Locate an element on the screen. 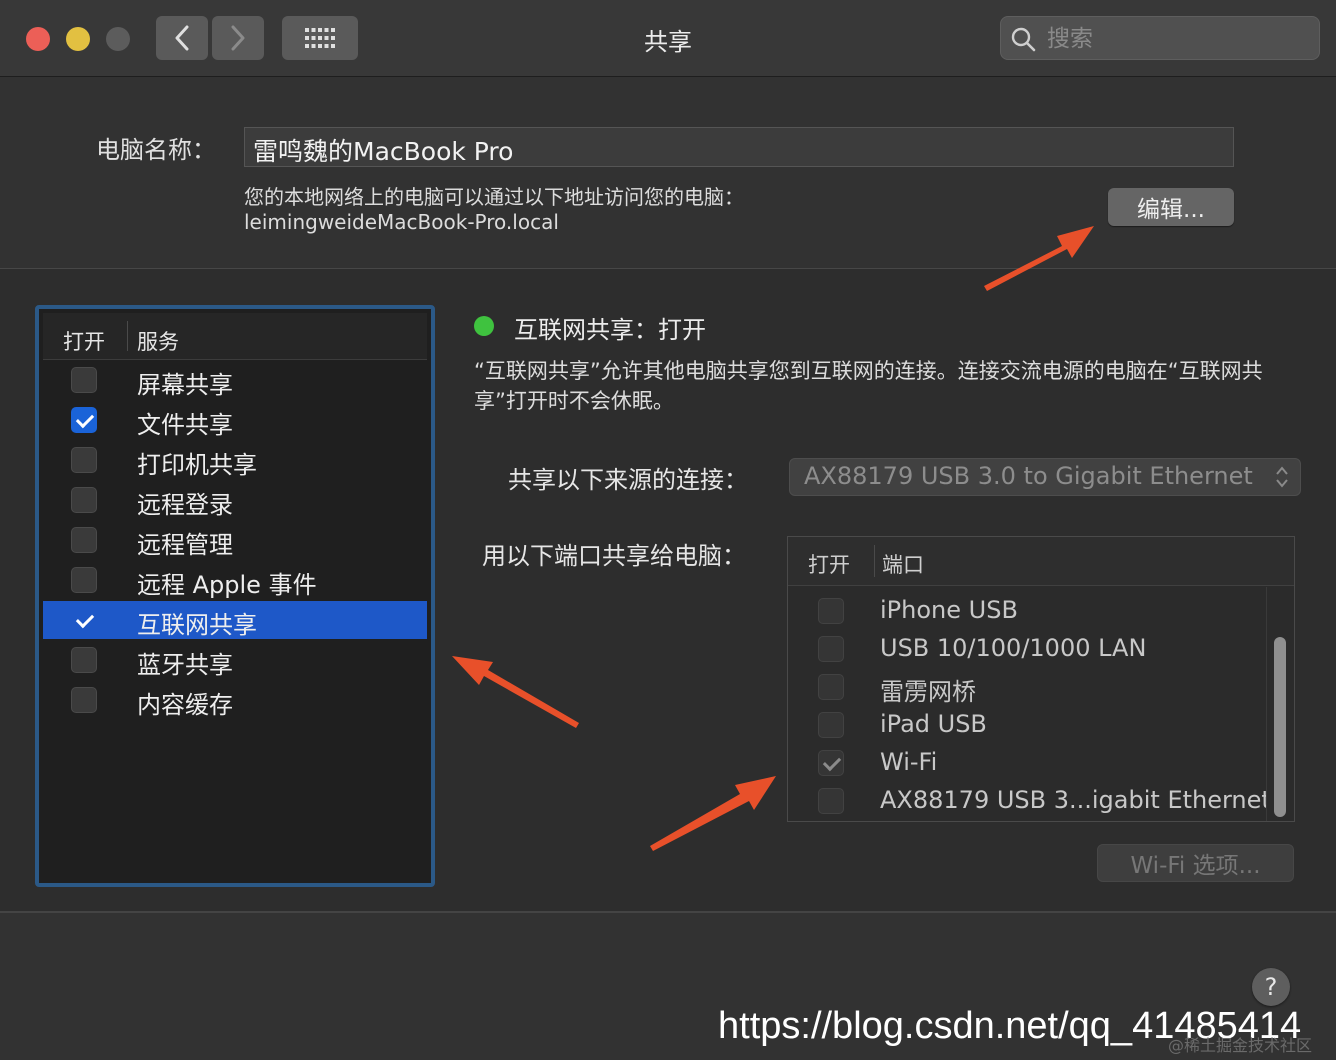 Image resolution: width=1336 pixels, height=1060 pixels. help-button: ? is located at coordinates (1271, 987).